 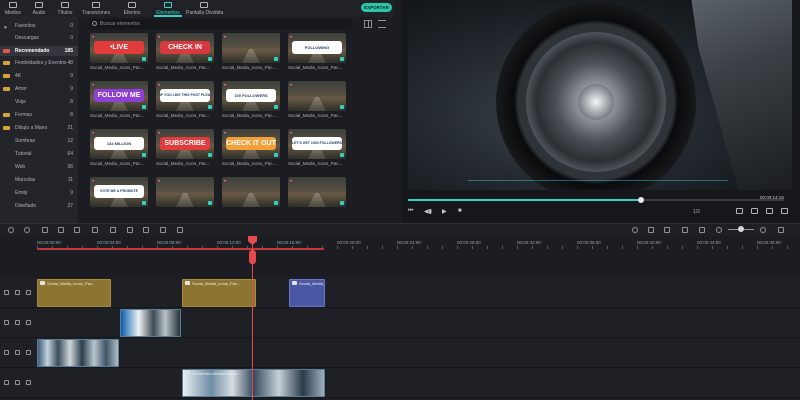 I want to click on color-icon, so click(x=113, y=230).